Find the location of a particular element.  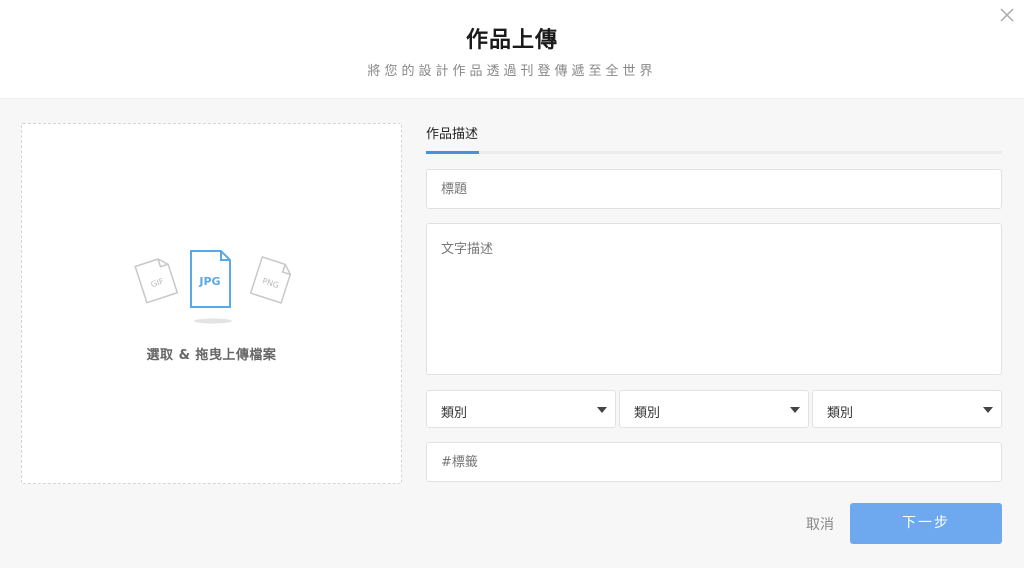

tab-track is located at coordinates (714, 152).